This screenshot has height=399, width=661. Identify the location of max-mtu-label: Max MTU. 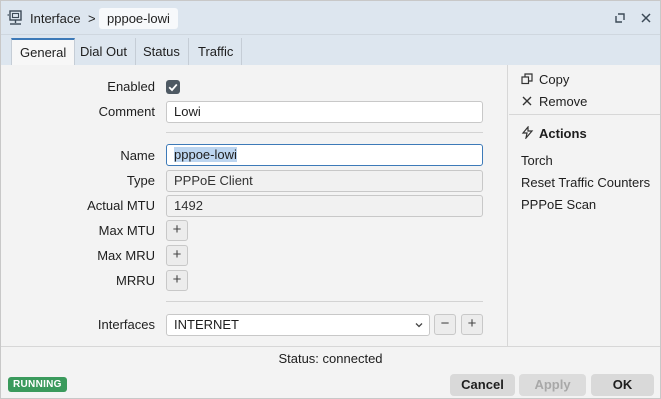
(126, 230).